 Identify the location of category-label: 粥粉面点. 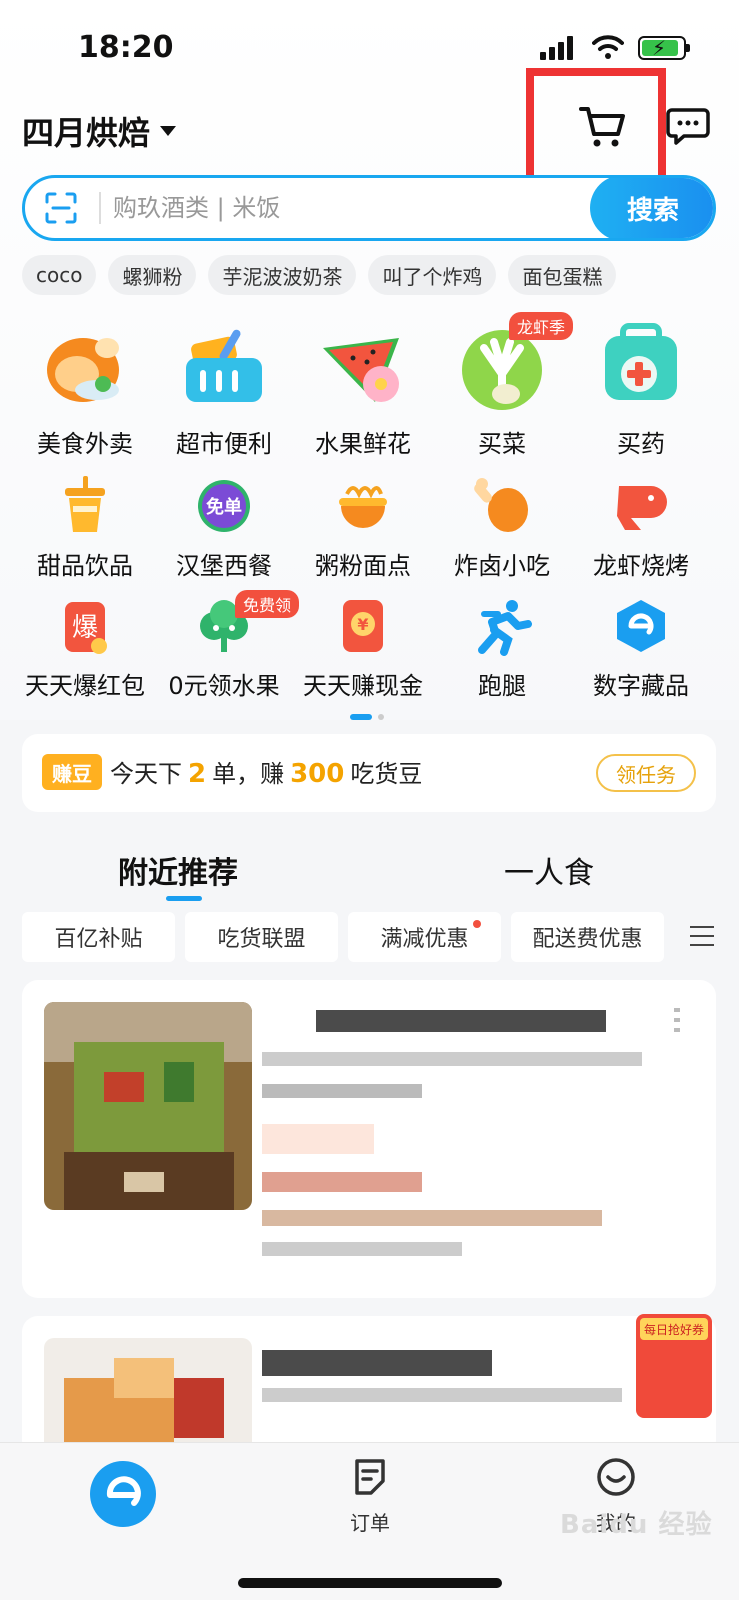
(363, 566).